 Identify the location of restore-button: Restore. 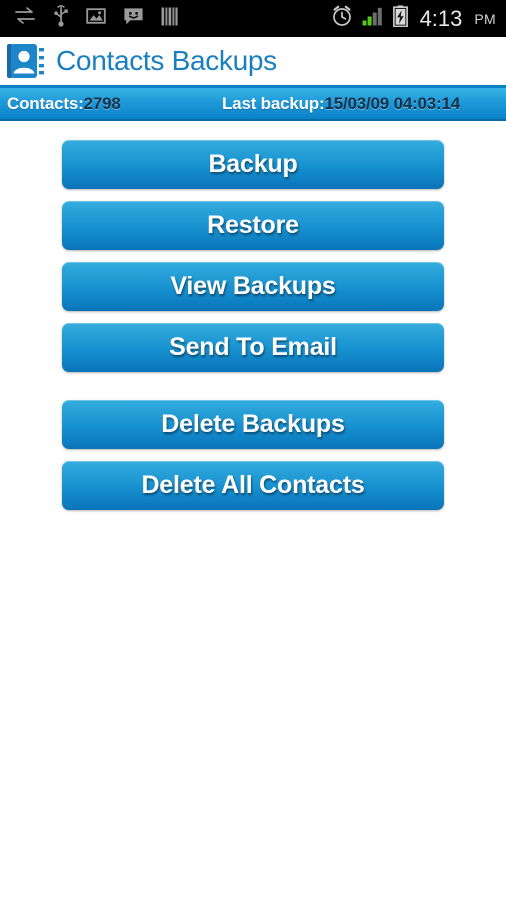
(253, 225).